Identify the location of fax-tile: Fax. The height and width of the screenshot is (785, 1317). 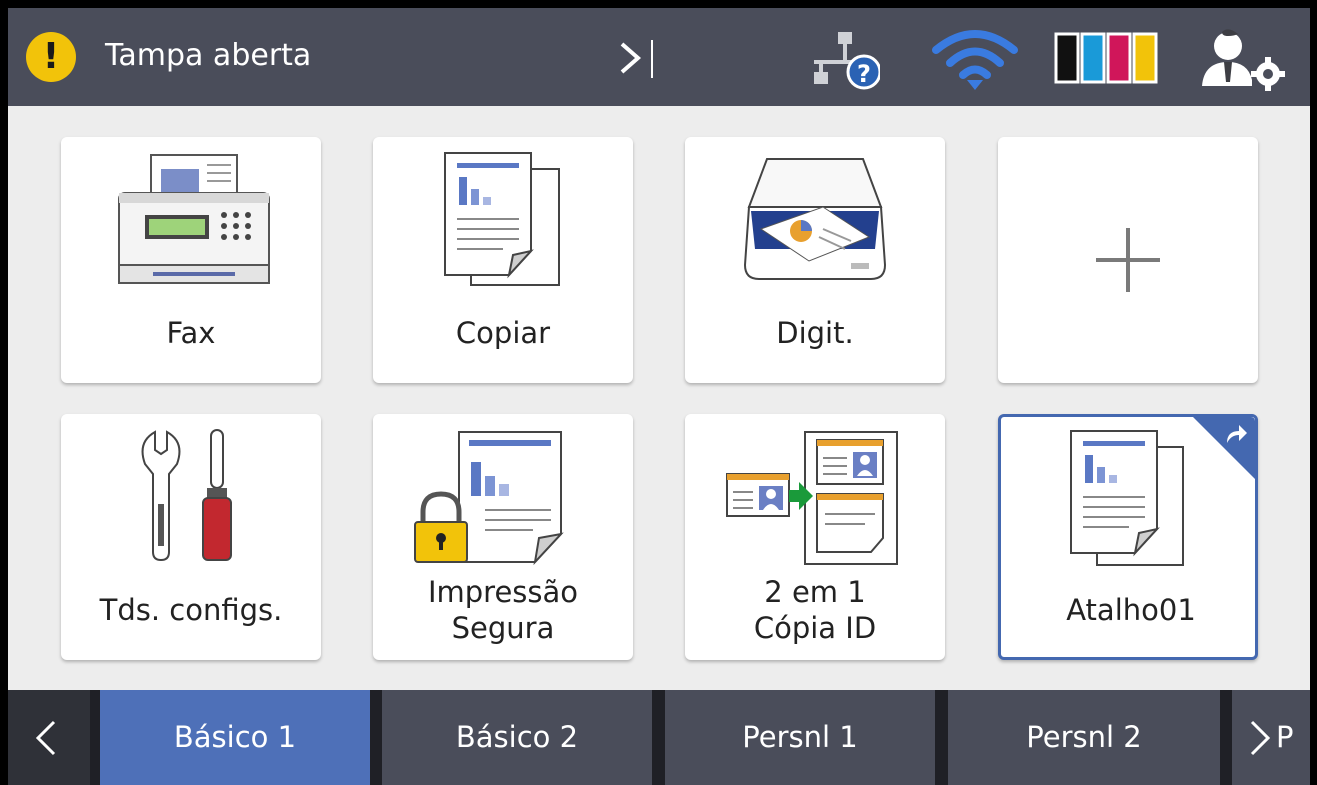
(191, 260).